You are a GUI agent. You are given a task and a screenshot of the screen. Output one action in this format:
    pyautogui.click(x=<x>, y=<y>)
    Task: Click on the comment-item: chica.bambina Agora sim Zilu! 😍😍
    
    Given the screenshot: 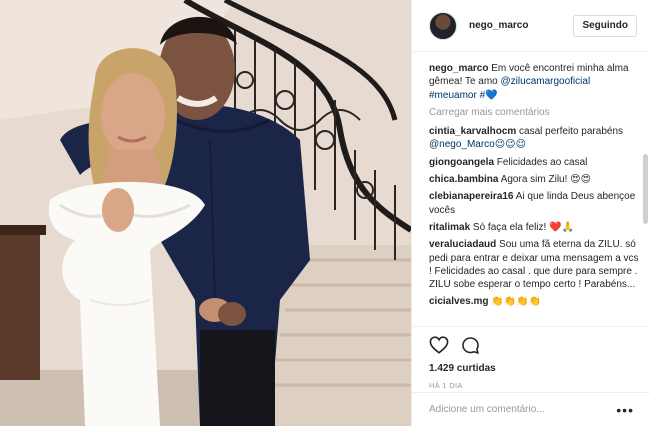 What is the action you would take?
    pyautogui.click(x=534, y=179)
    